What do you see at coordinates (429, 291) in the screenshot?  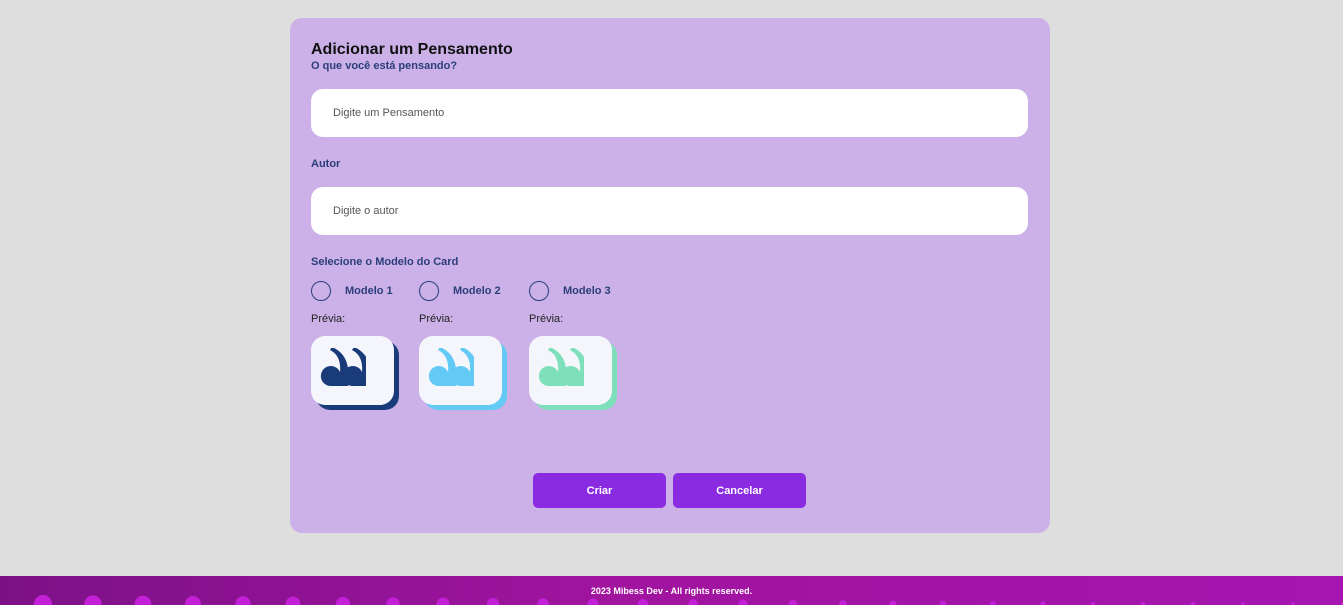 I see `model-2-radio` at bounding box center [429, 291].